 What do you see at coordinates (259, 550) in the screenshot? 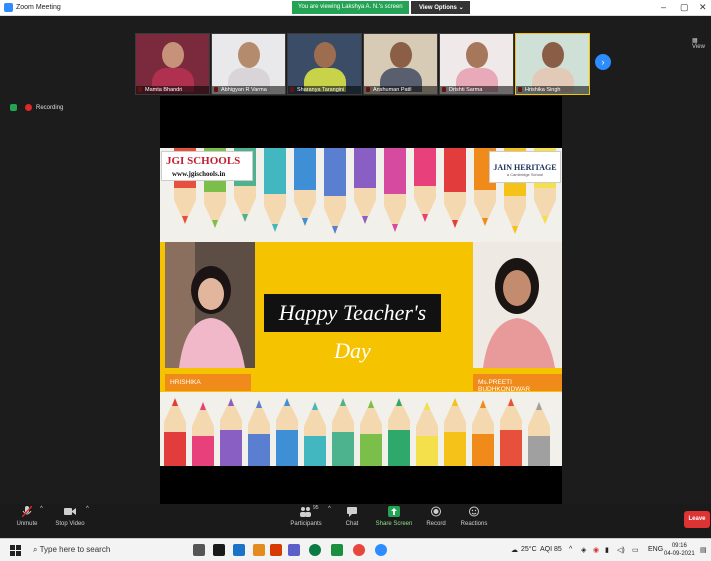
I see `file-explorer-icon` at bounding box center [259, 550].